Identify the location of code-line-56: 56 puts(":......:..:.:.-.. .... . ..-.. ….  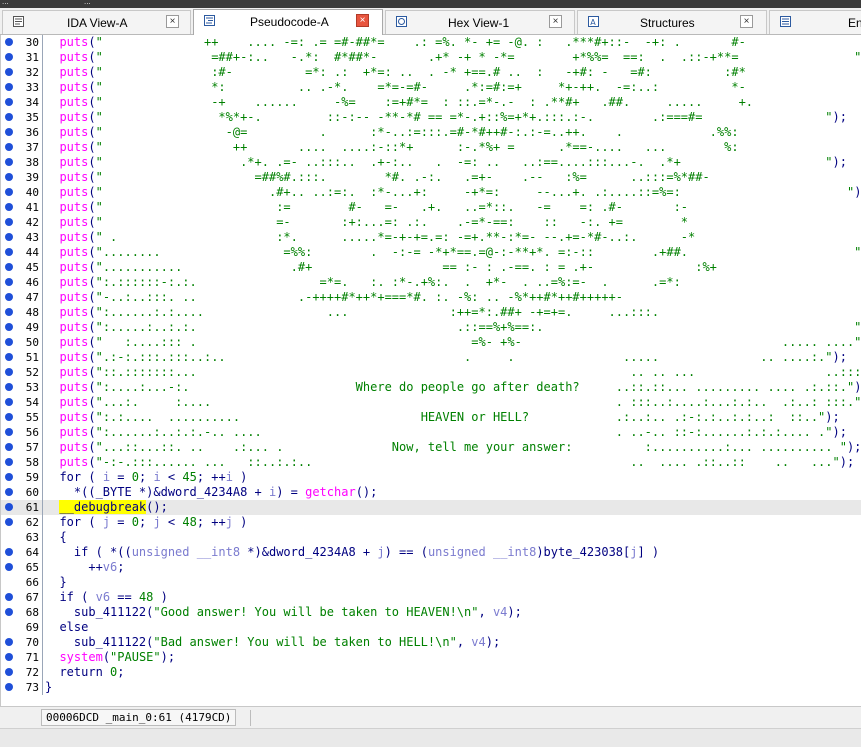
(431, 432).